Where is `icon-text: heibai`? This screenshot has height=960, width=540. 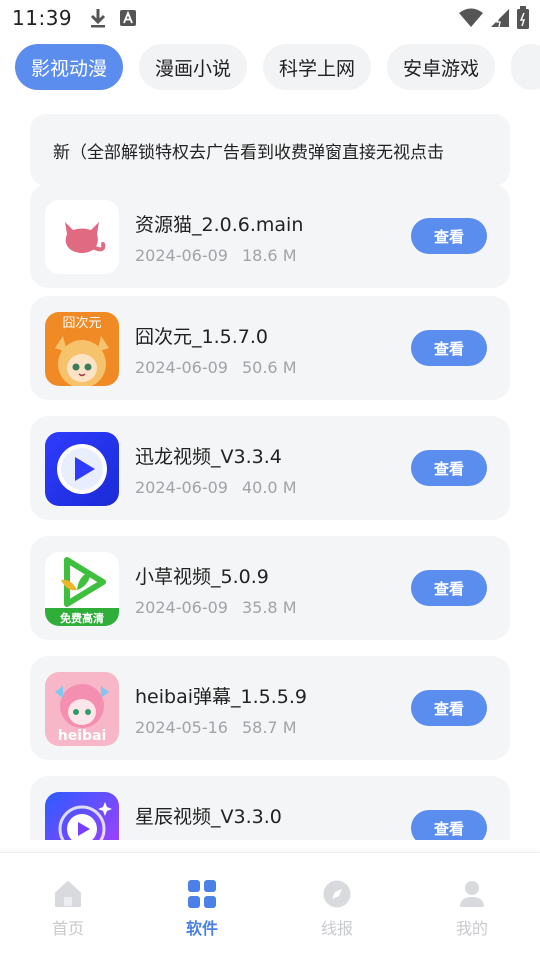
icon-text: heibai is located at coordinates (82, 736).